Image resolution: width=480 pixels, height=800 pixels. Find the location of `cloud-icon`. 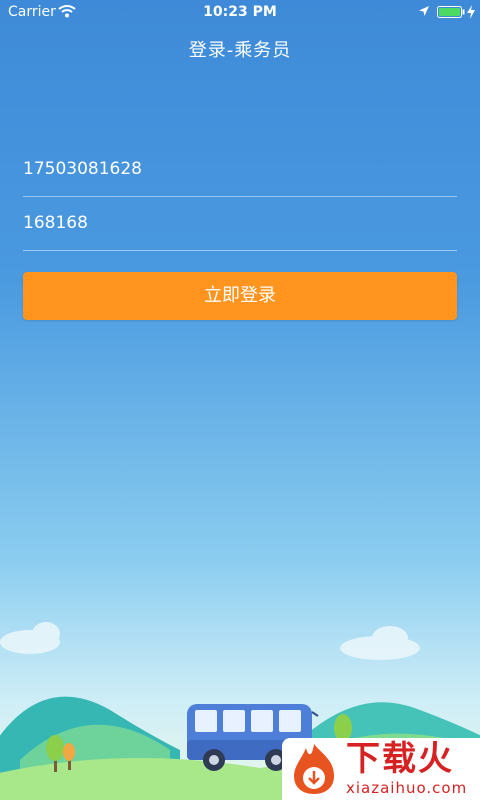

cloud-icon is located at coordinates (210, 641).